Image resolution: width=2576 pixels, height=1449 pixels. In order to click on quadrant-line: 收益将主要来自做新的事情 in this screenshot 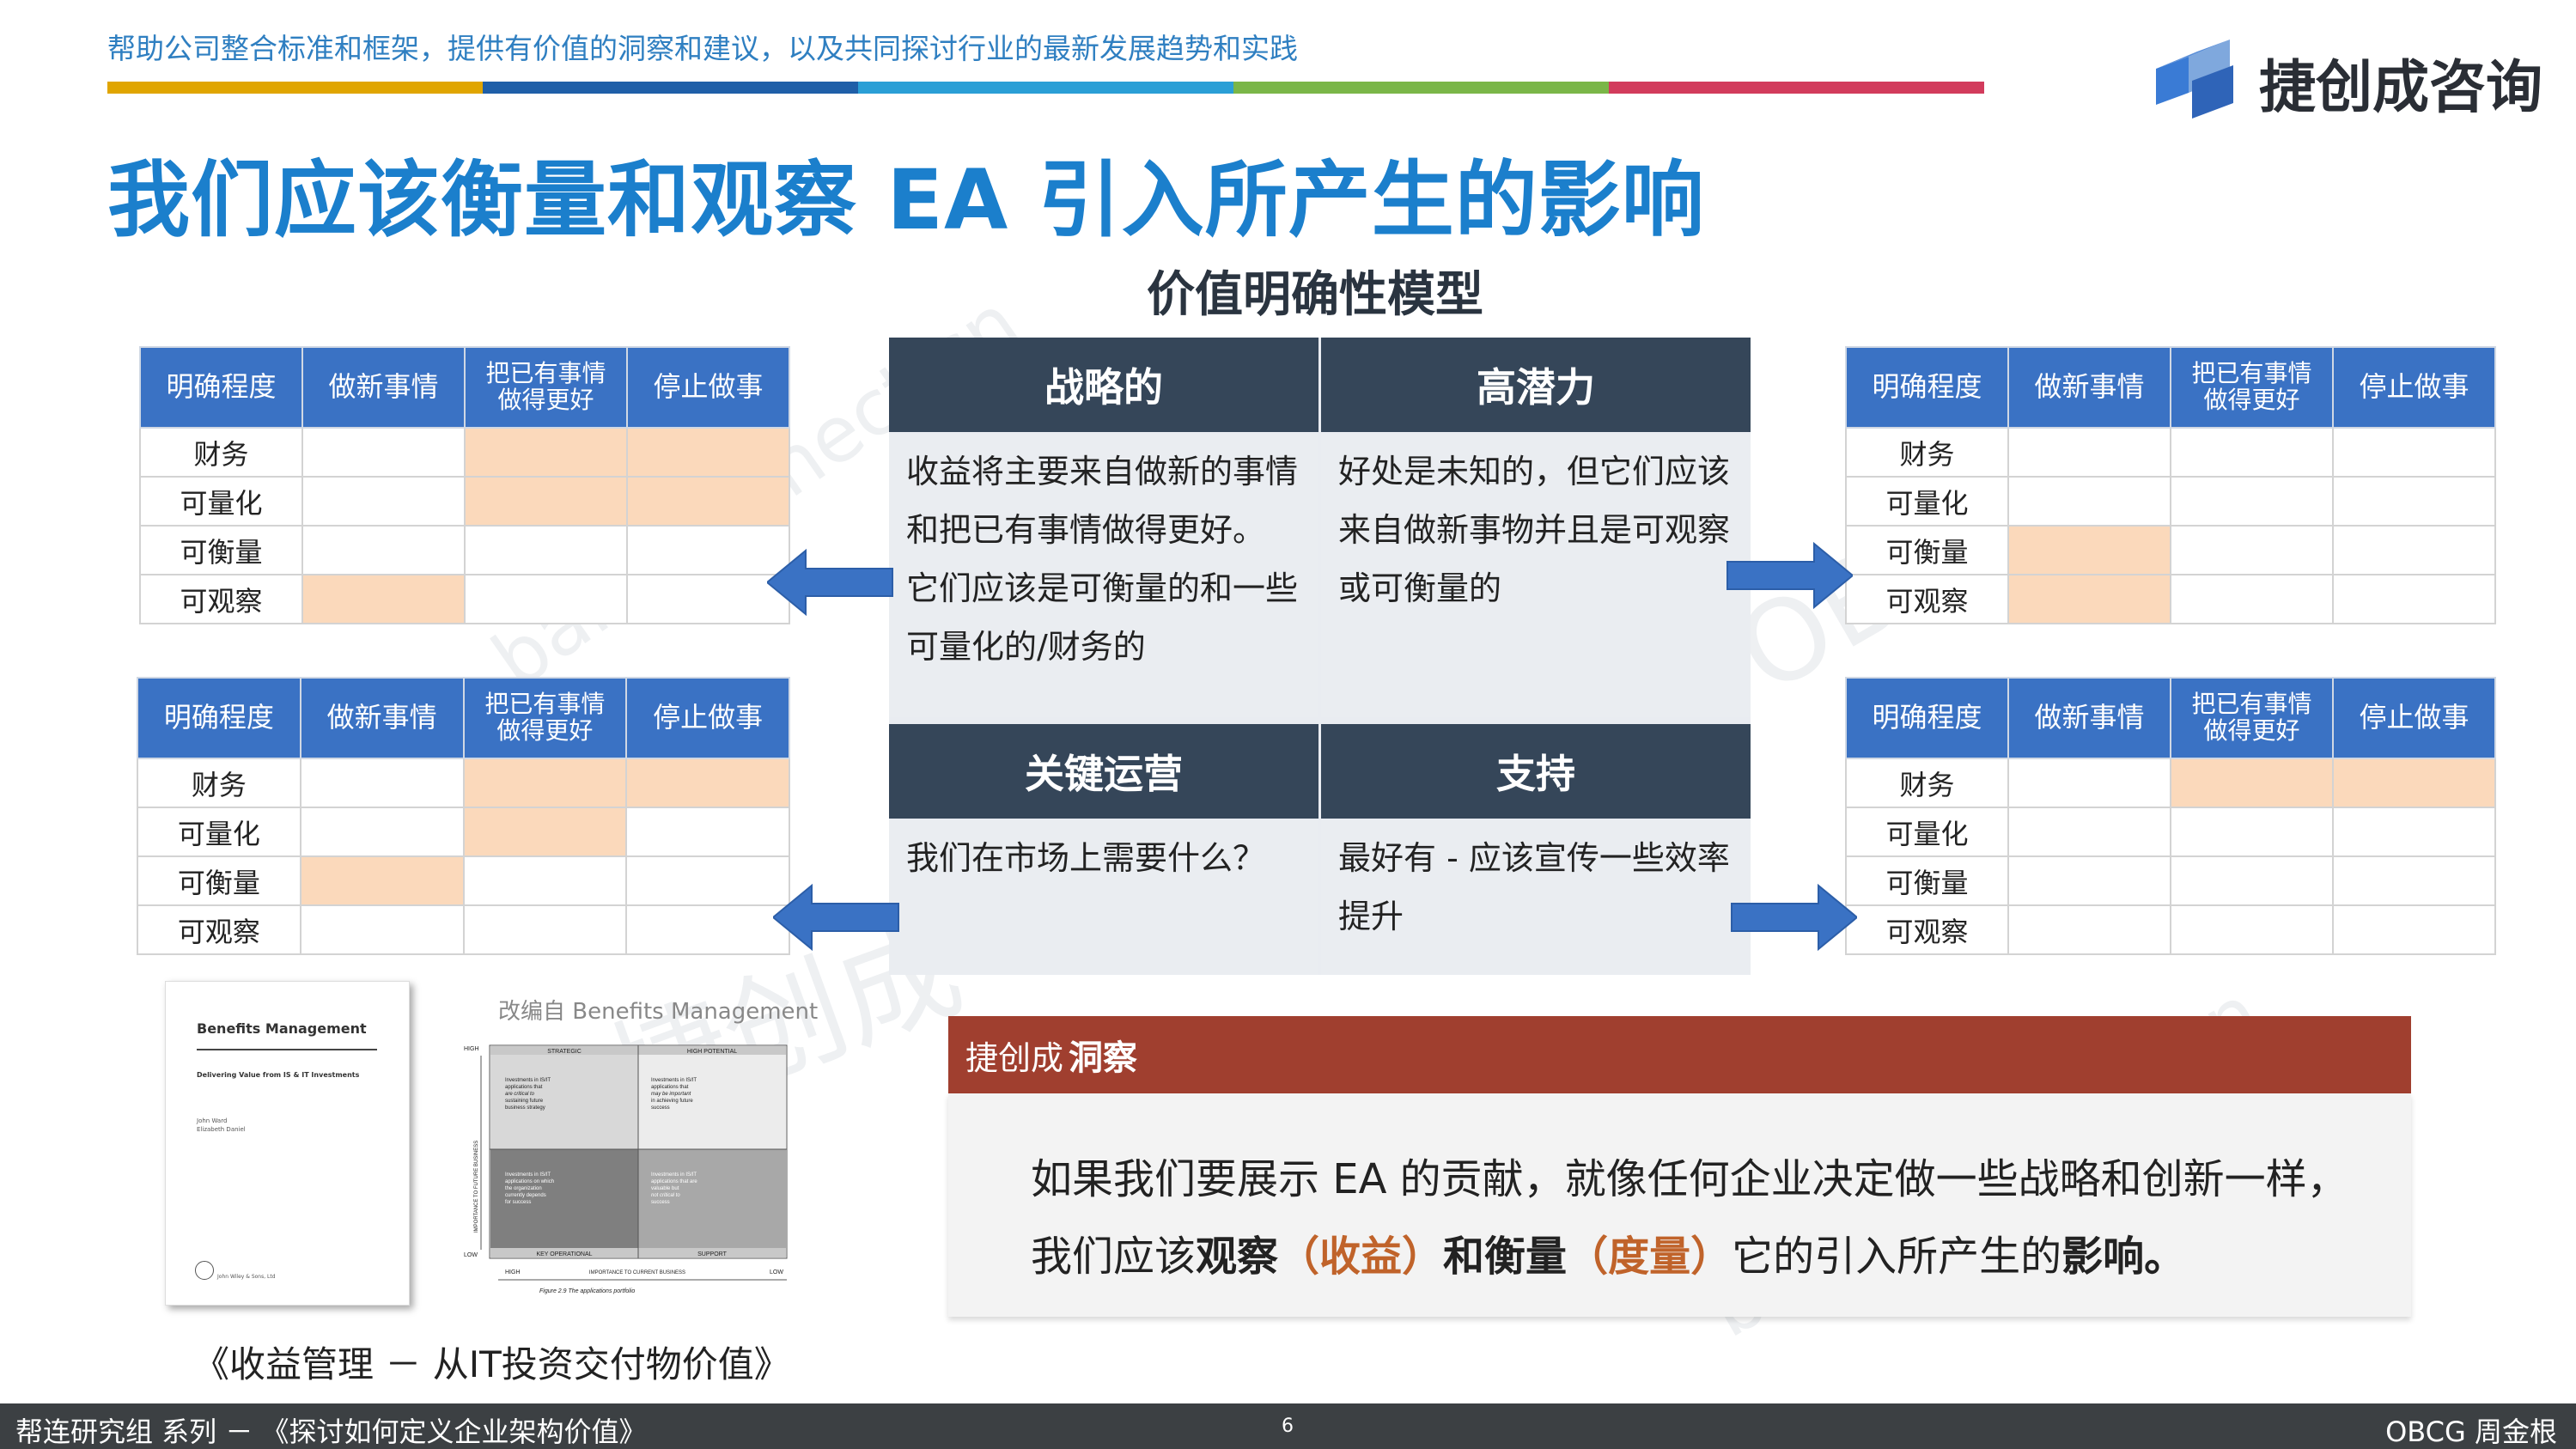, I will do `click(1102, 471)`.